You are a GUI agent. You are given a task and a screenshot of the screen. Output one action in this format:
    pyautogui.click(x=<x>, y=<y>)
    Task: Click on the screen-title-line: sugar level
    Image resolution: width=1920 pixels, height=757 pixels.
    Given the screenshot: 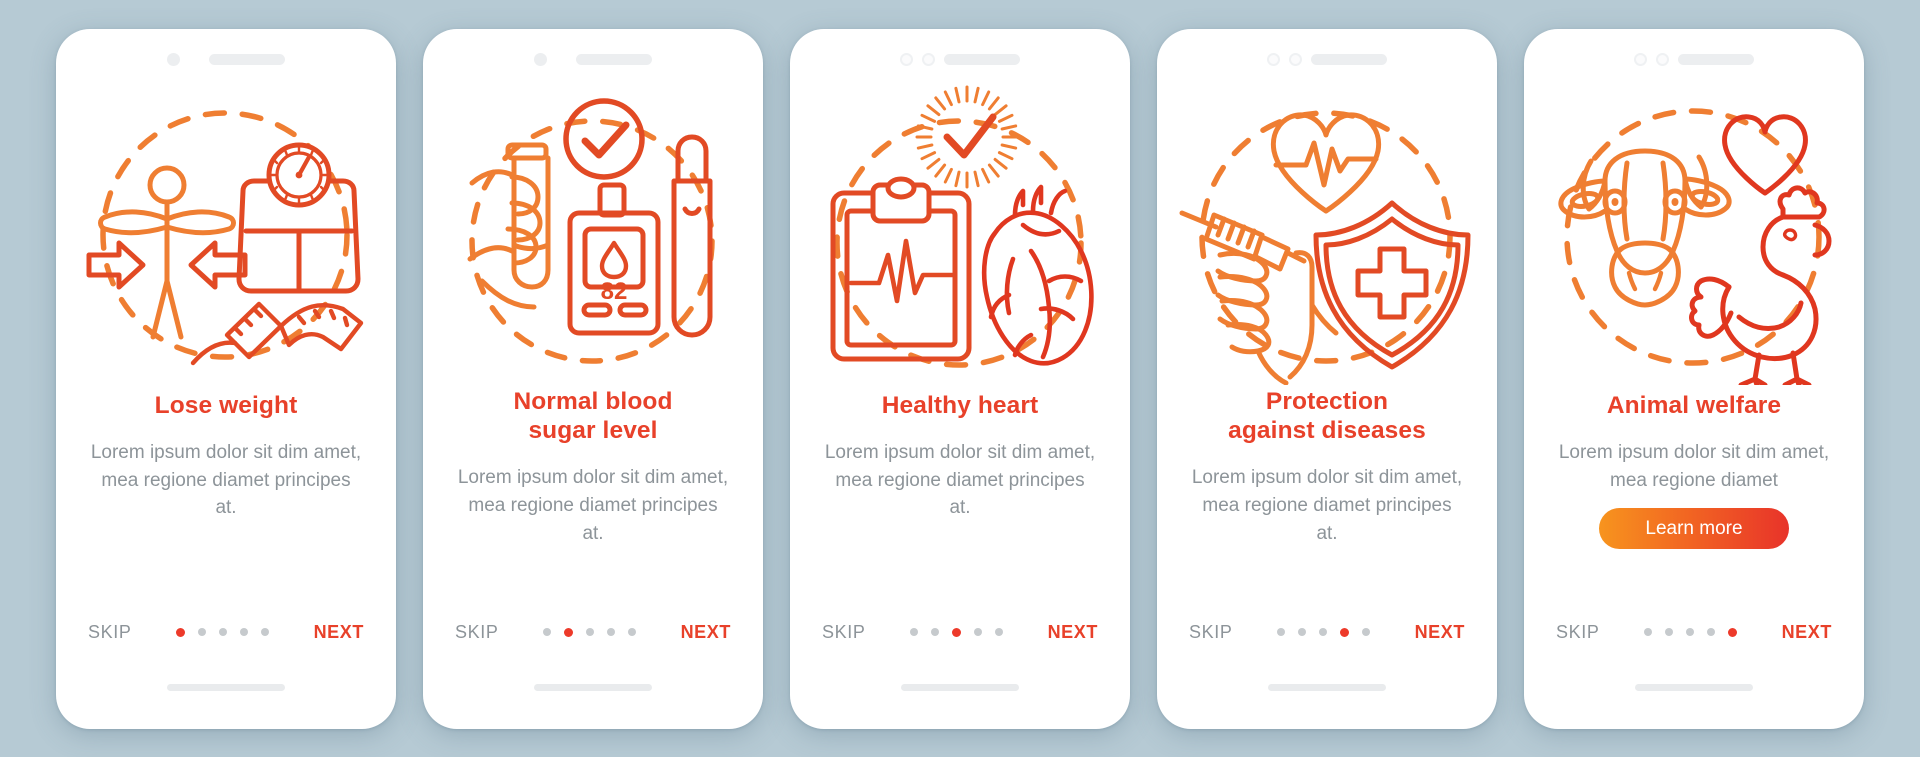 What is the action you would take?
    pyautogui.click(x=593, y=430)
    